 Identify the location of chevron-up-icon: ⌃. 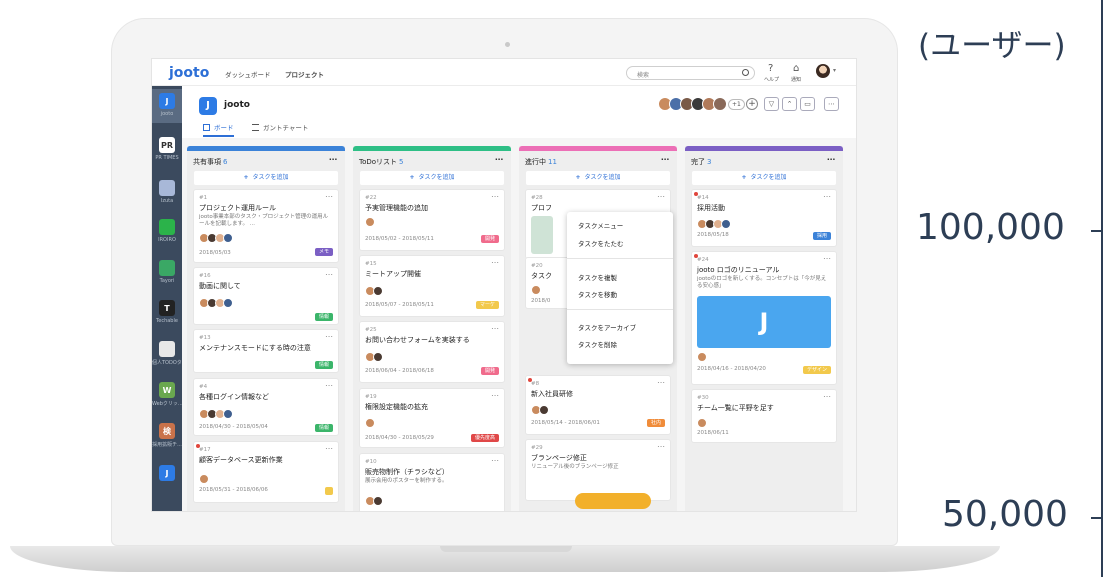
(789, 104).